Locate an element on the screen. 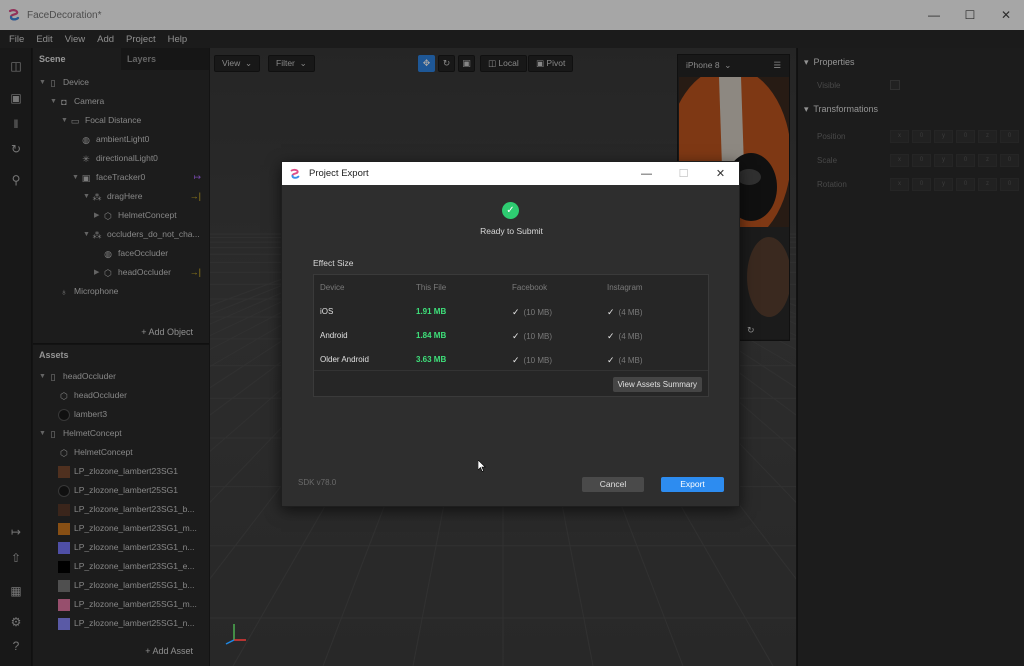 This screenshot has height=666, width=1024. spark-ar-logo-icon is located at coordinates (295, 173).